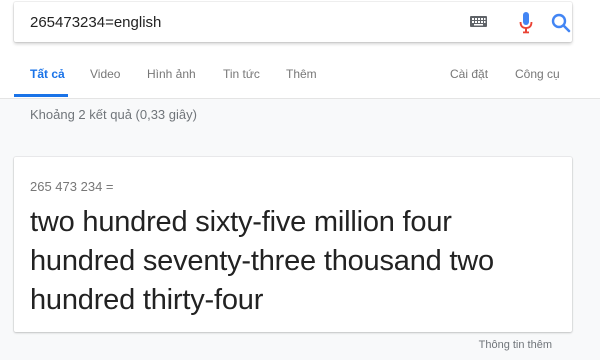  Describe the element at coordinates (113, 114) in the screenshot. I see `result-stats: Khoảng 2 kết quả (0,33 giây)` at that location.